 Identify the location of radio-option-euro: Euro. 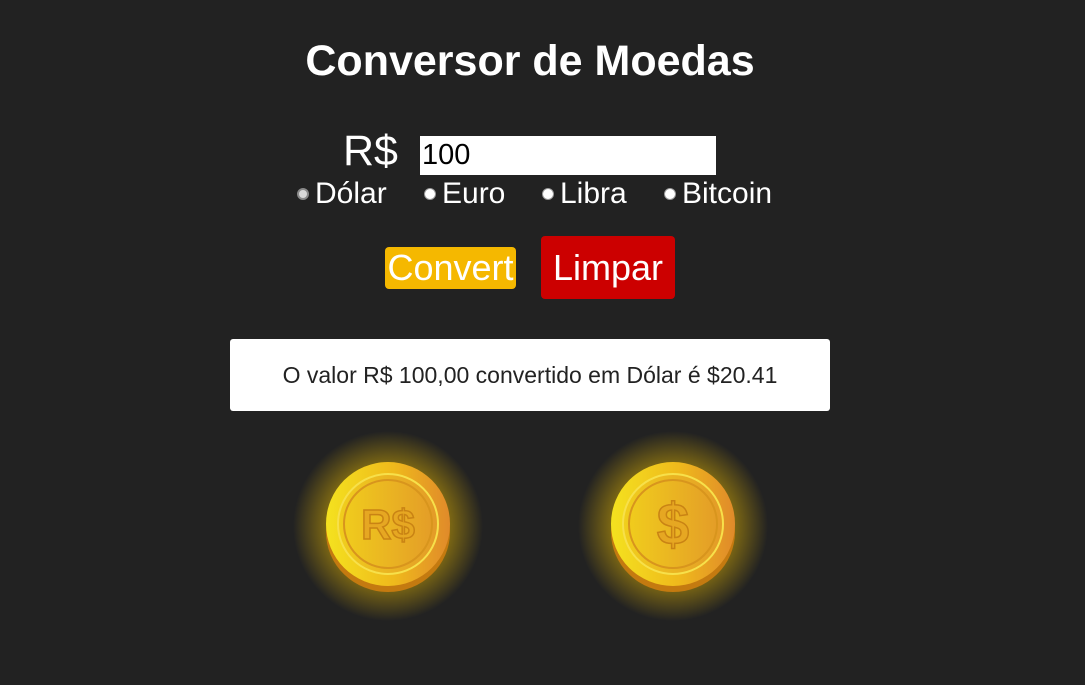
(464, 194).